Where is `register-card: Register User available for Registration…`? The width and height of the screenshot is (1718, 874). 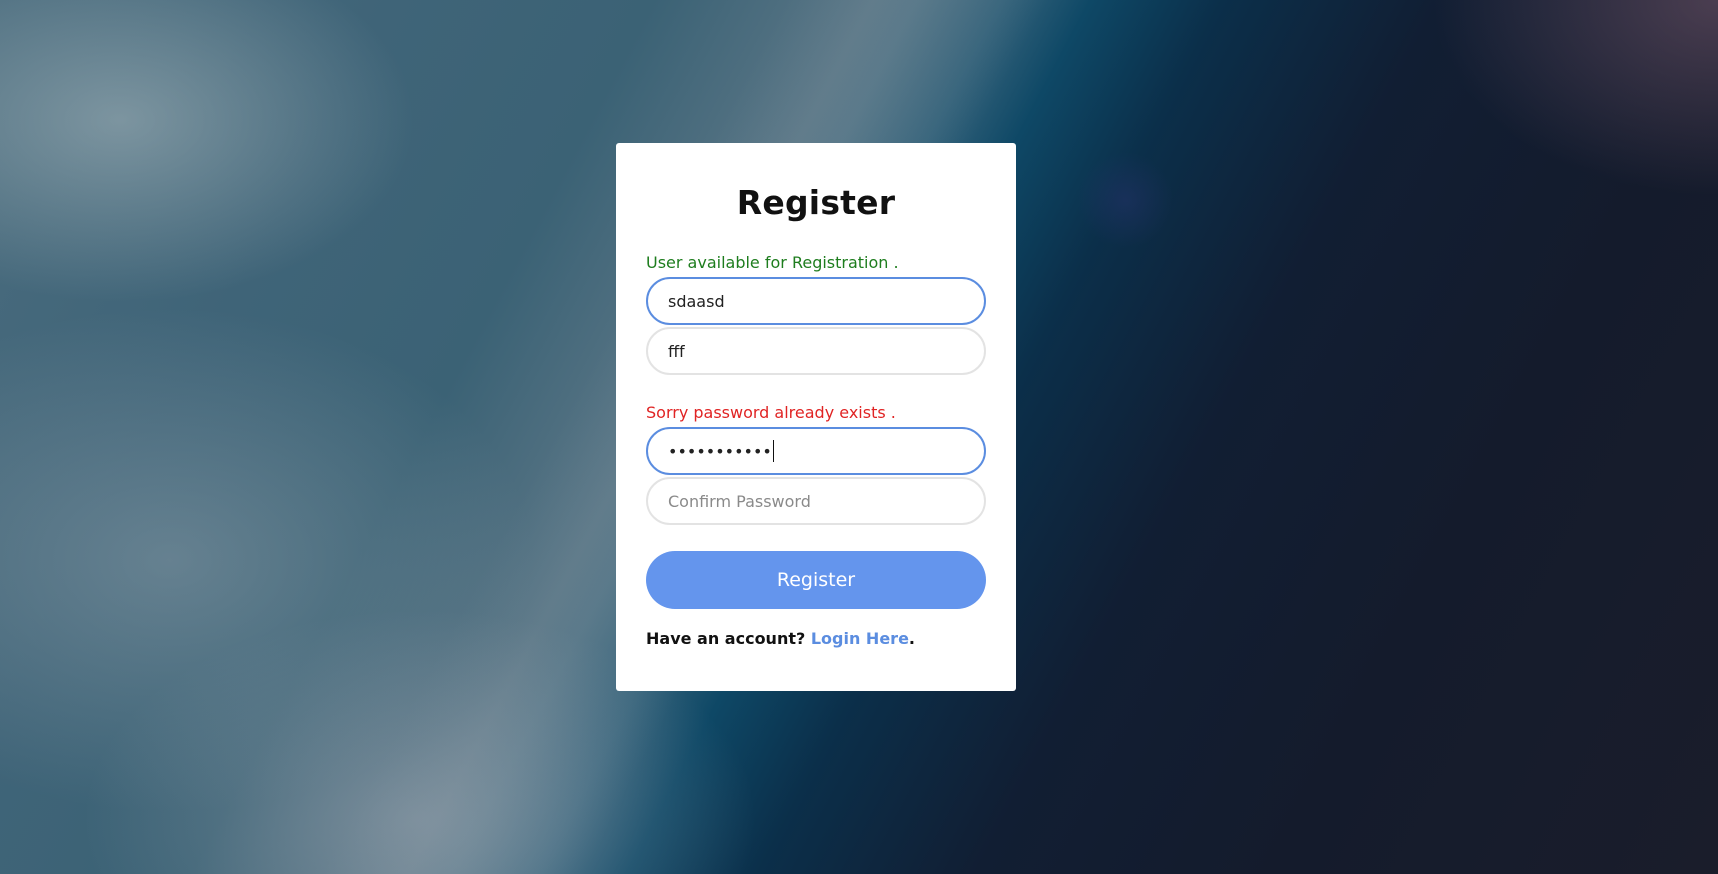 register-card: Register User available for Registration… is located at coordinates (816, 417).